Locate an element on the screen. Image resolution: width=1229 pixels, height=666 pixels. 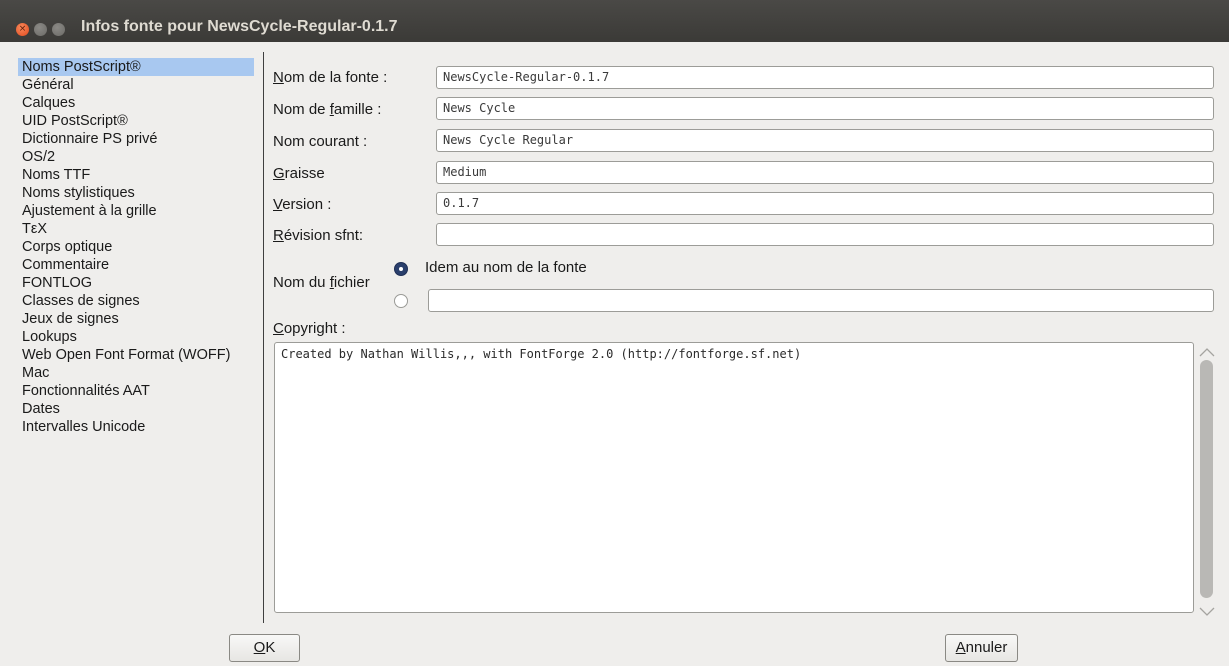
scrollbar-thumb is located at coordinates (1206, 479).